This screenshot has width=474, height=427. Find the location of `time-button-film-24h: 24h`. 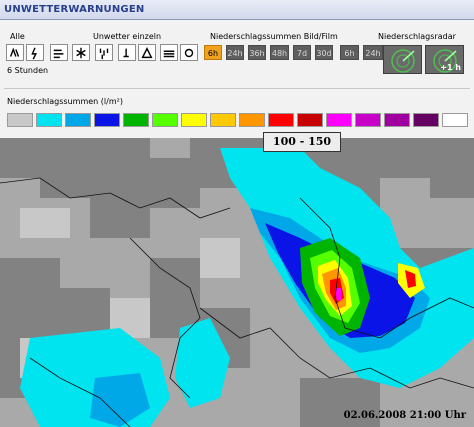

time-button-film-24h: 24h is located at coordinates (373, 52).